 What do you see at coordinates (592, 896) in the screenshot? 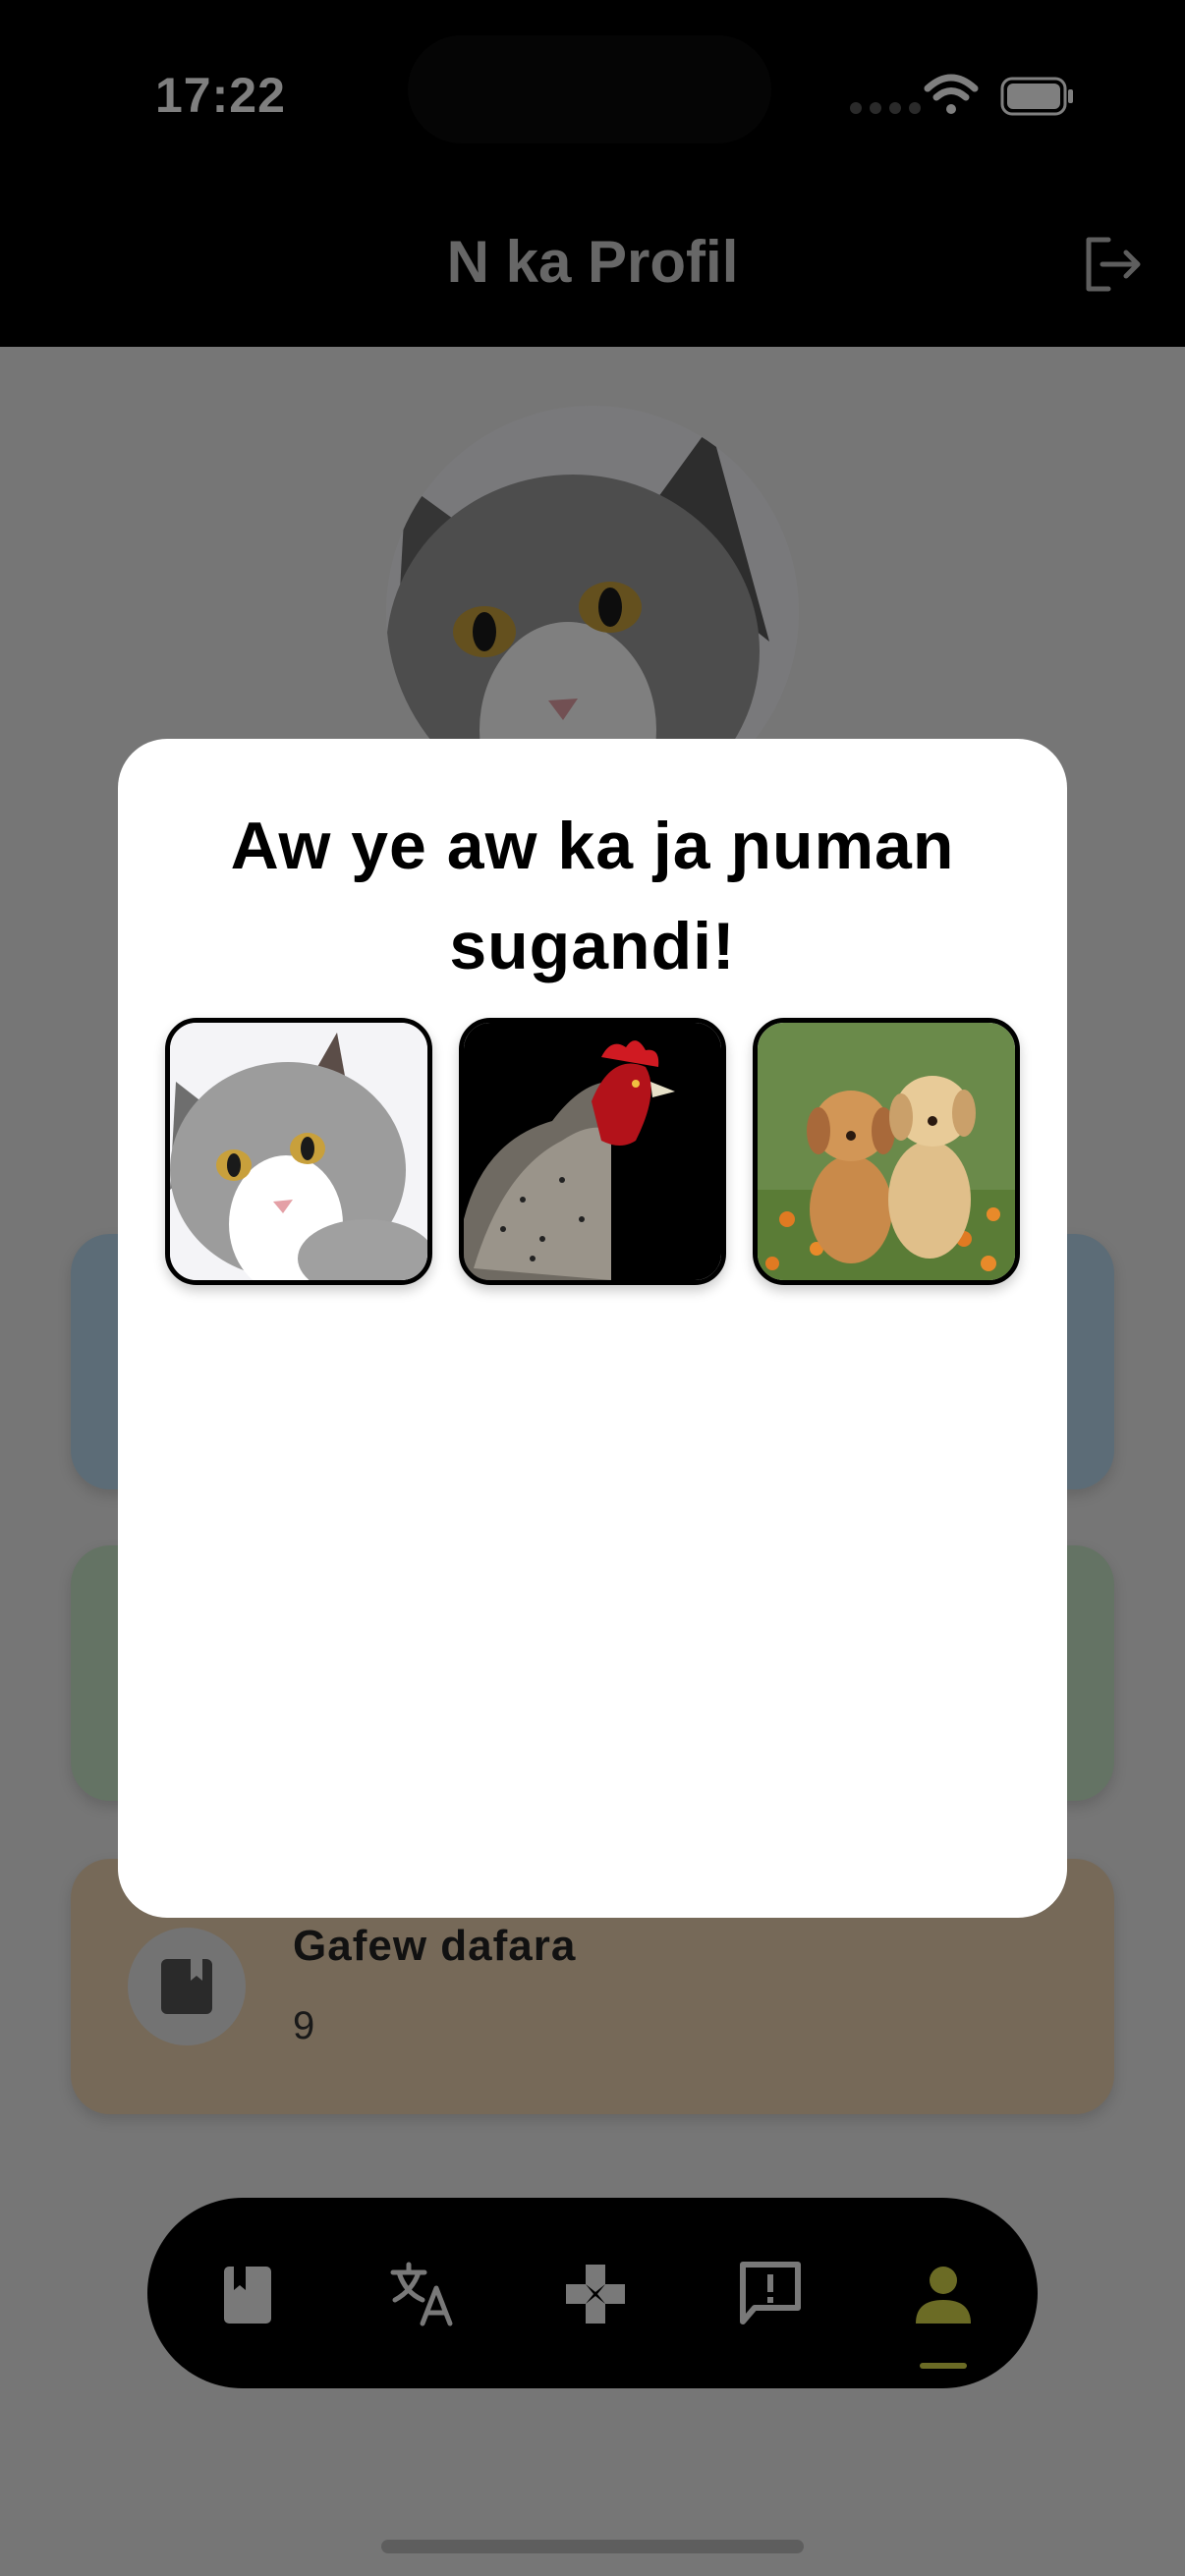
I see `modal-title: Aw ye aw ka ja ɲuman sugandi!` at bounding box center [592, 896].